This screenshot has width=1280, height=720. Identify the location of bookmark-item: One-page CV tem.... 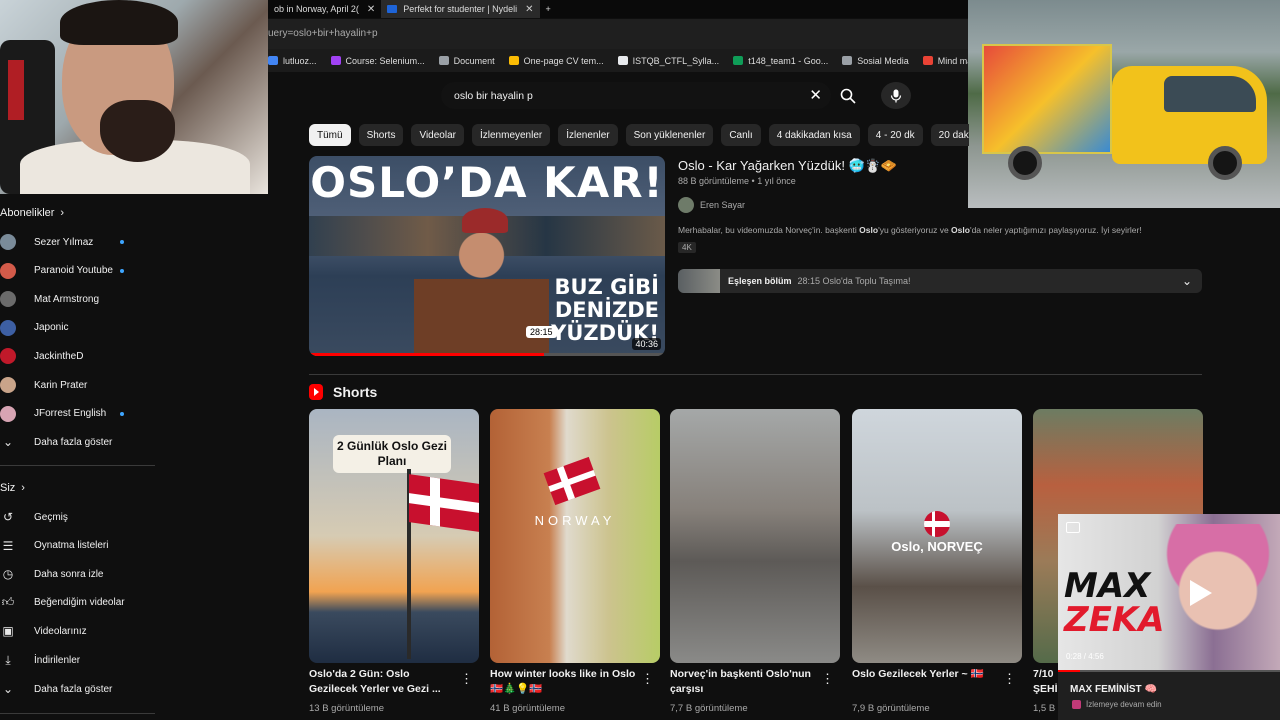
(556, 61).